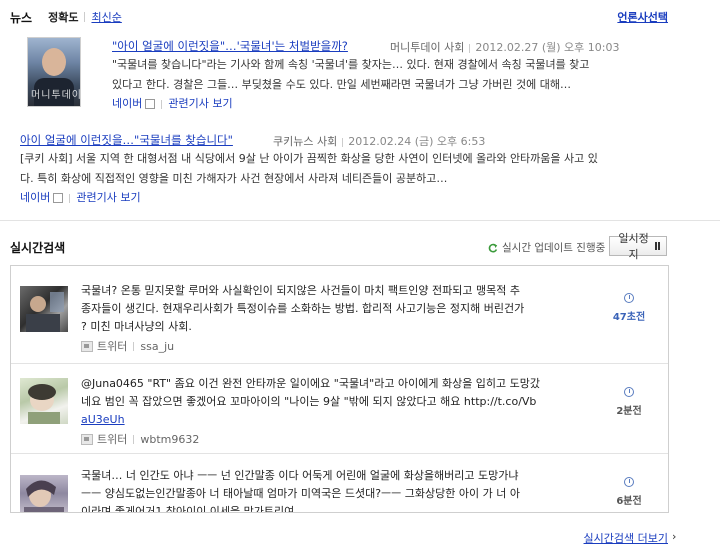 The width and height of the screenshot is (720, 552). I want to click on thumbnail-face, so click(54, 62).